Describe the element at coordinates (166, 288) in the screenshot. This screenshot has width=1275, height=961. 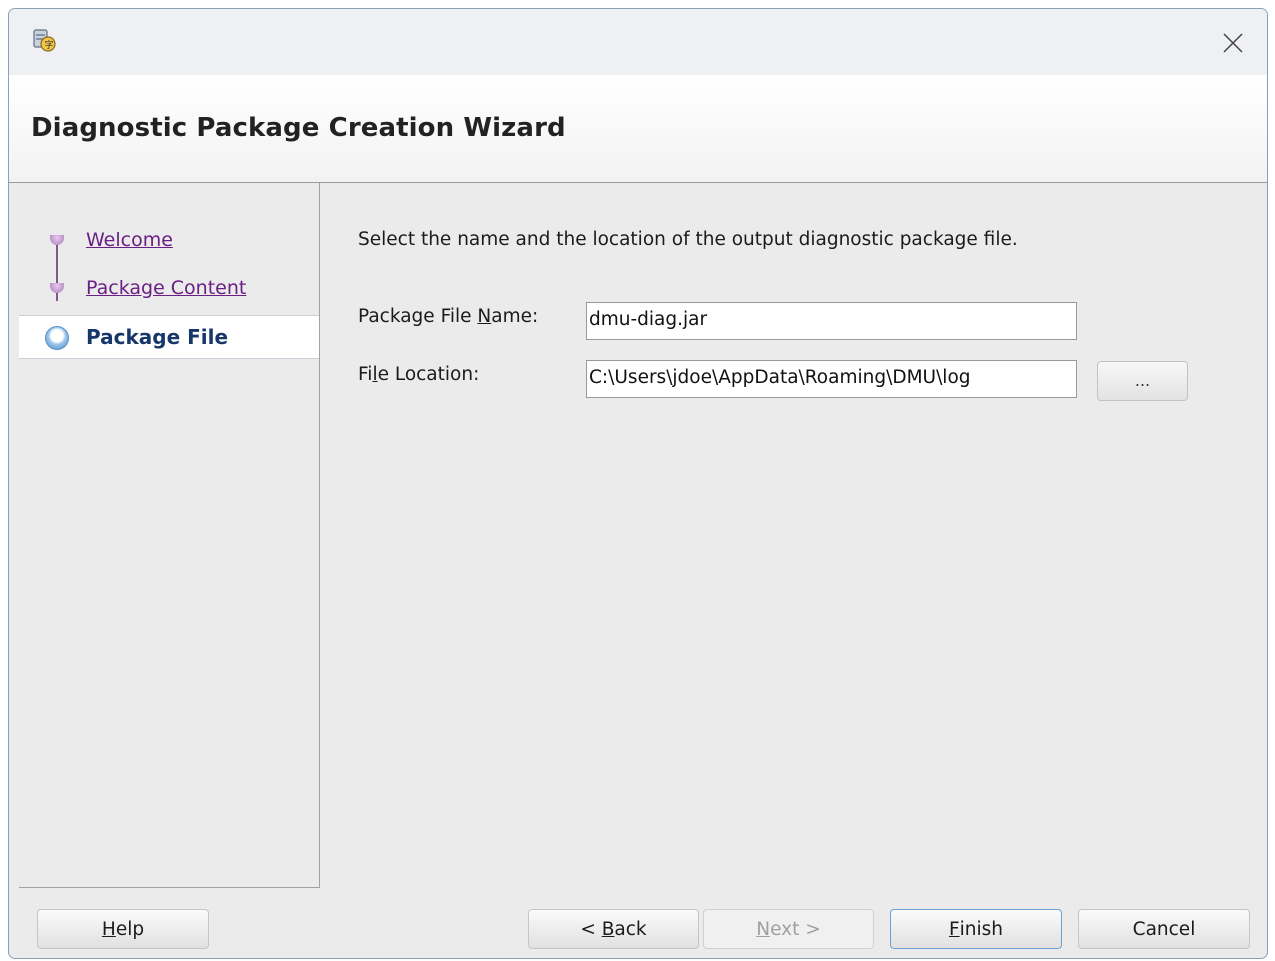
I see `step-package-content-label: Package Content` at that location.